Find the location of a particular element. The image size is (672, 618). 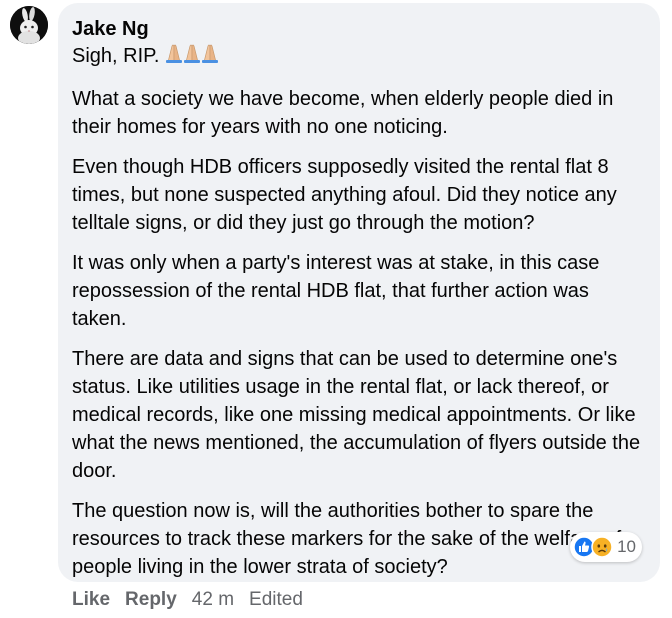

edited-label: Edited is located at coordinates (276, 600).